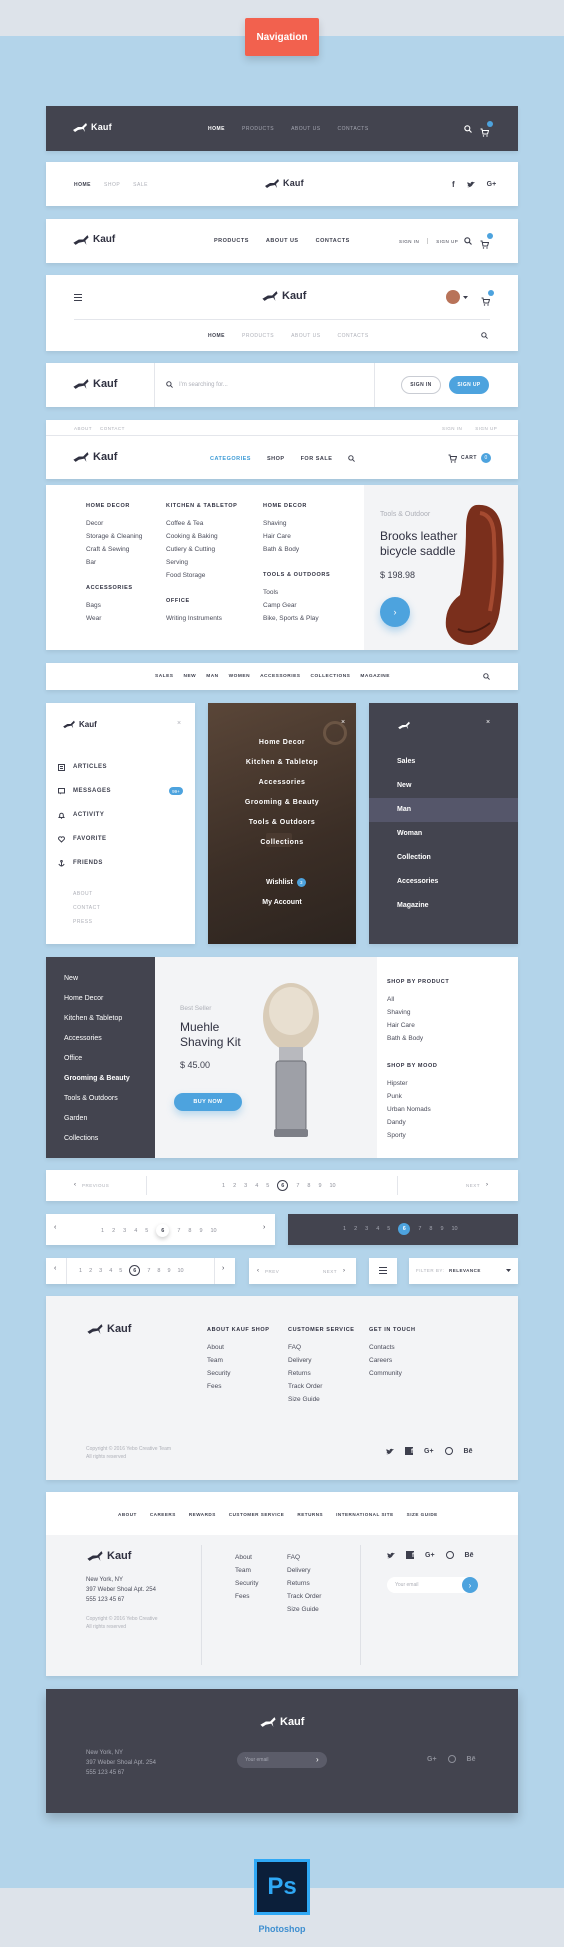 The height and width of the screenshot is (1947, 564). What do you see at coordinates (190, 676) in the screenshot?
I see `cat-new: NEW` at bounding box center [190, 676].